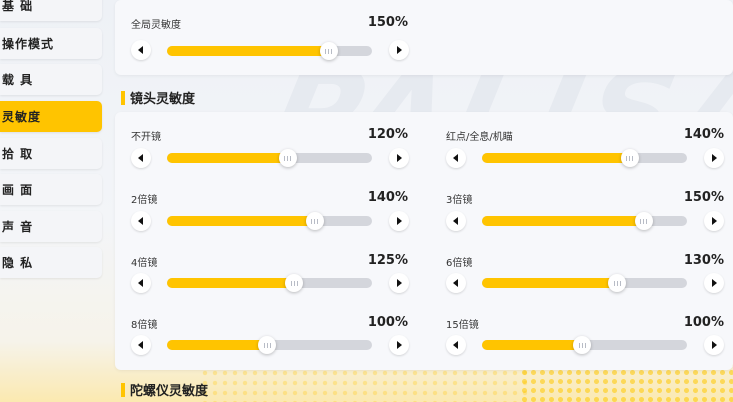  I want to click on sidebar-item-label: 画 面, so click(18, 190).